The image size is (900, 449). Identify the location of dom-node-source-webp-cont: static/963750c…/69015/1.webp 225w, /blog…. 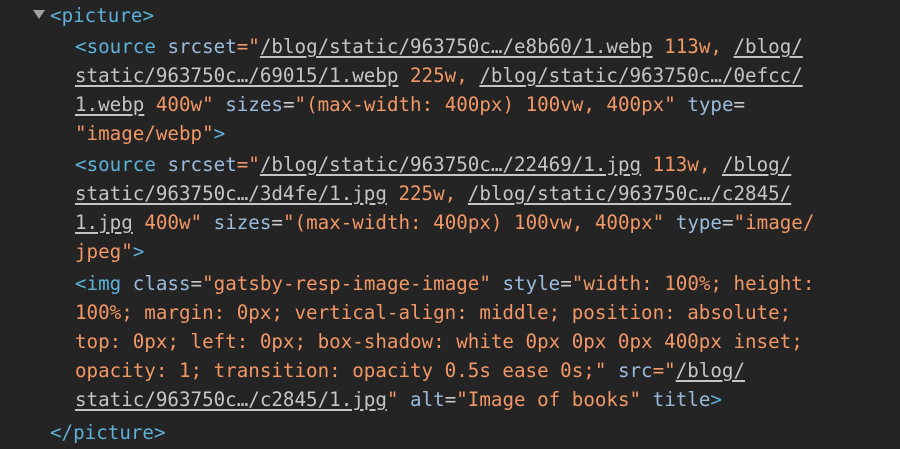
(439, 75).